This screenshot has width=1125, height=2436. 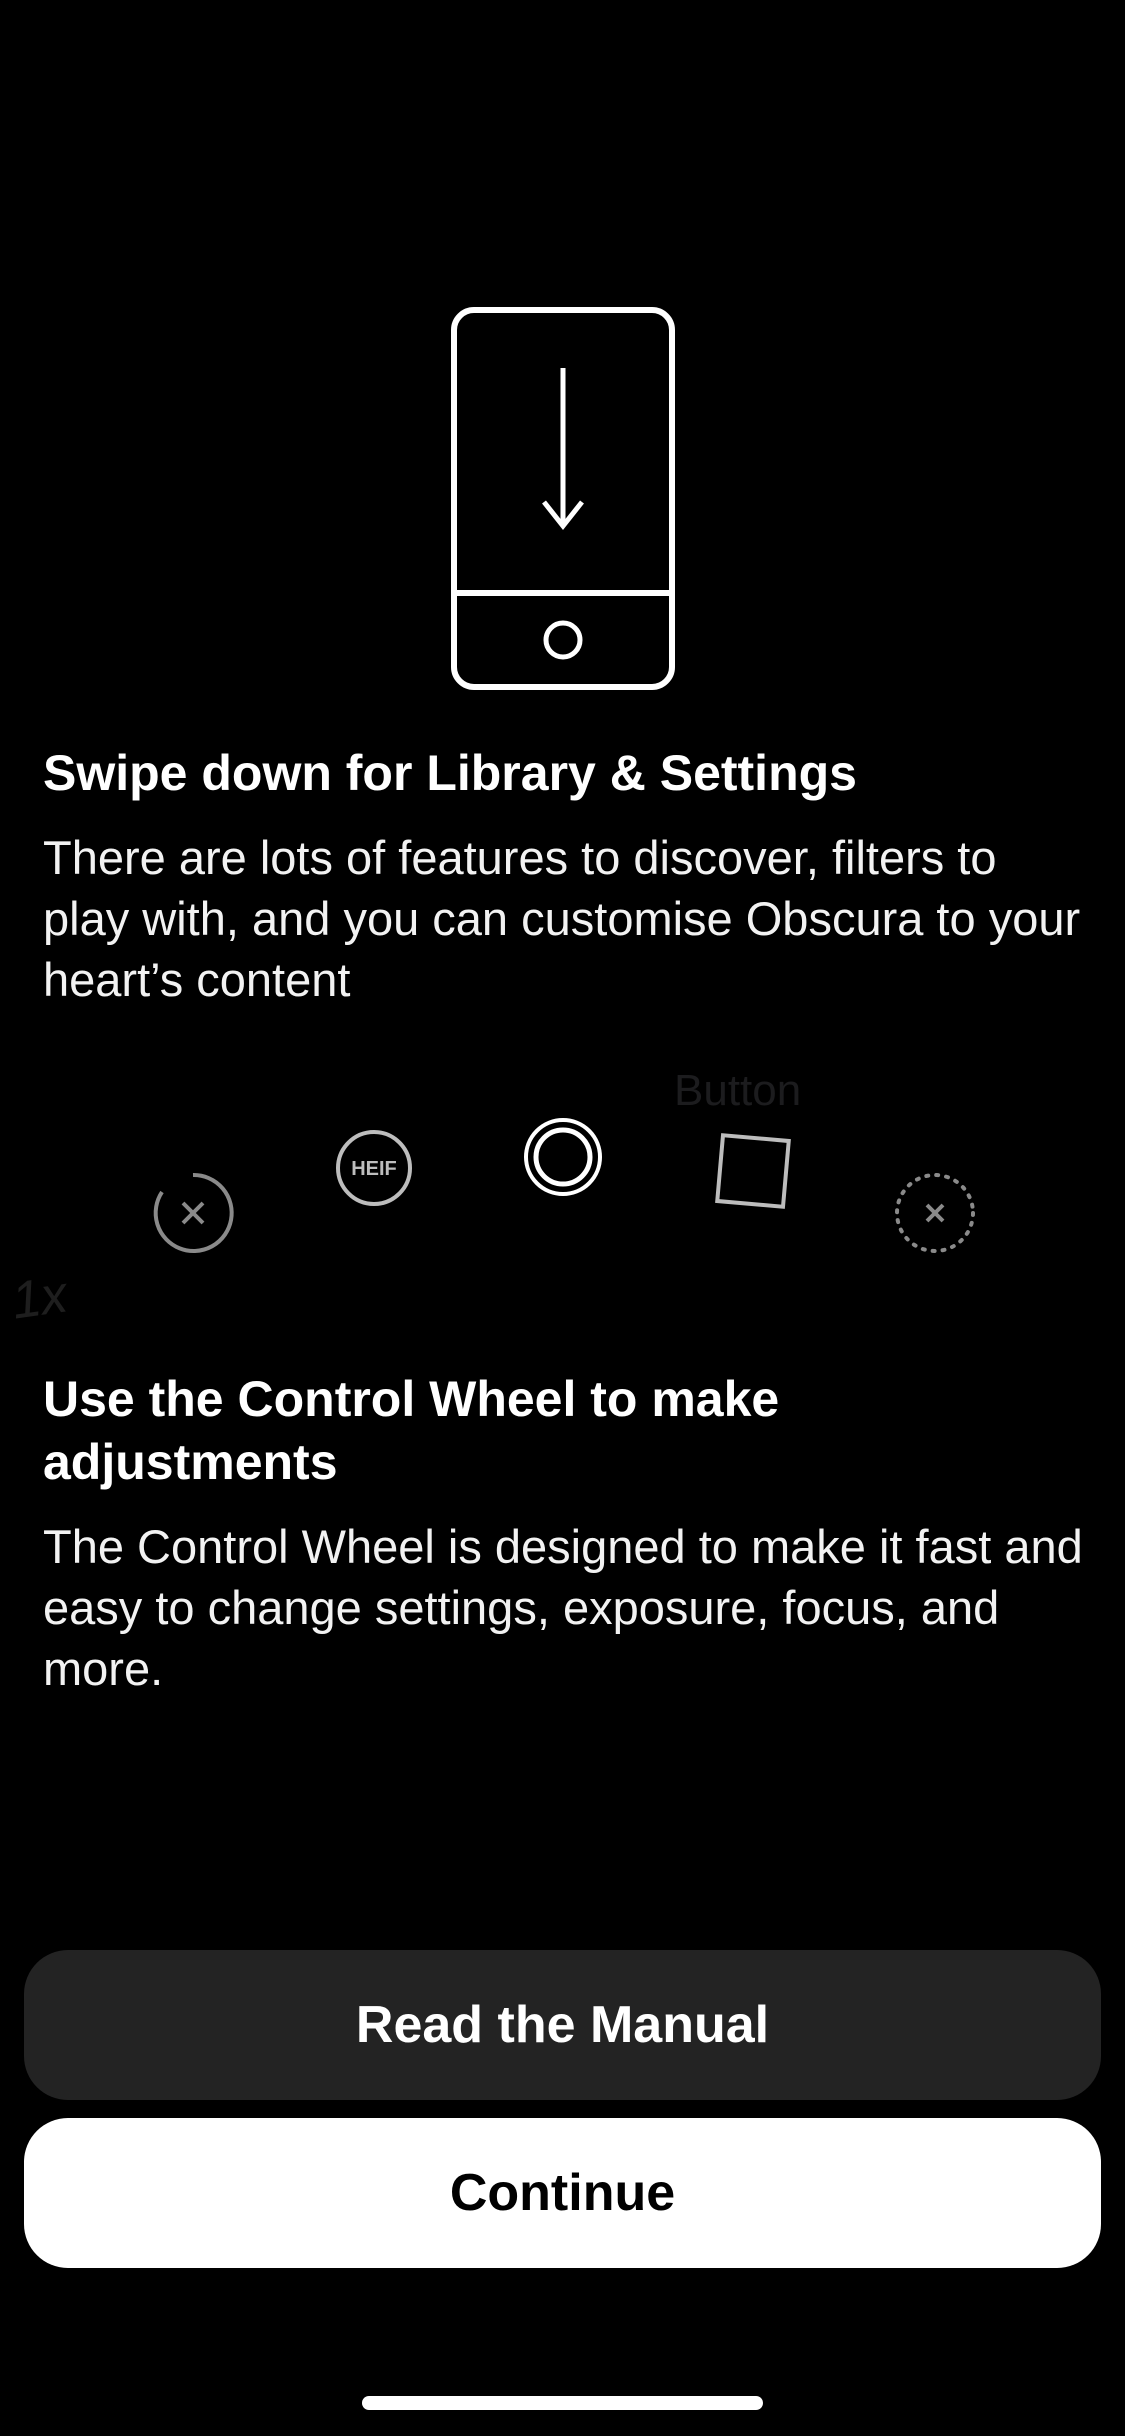 What do you see at coordinates (193, 1212) in the screenshot?
I see `timer-off-icon` at bounding box center [193, 1212].